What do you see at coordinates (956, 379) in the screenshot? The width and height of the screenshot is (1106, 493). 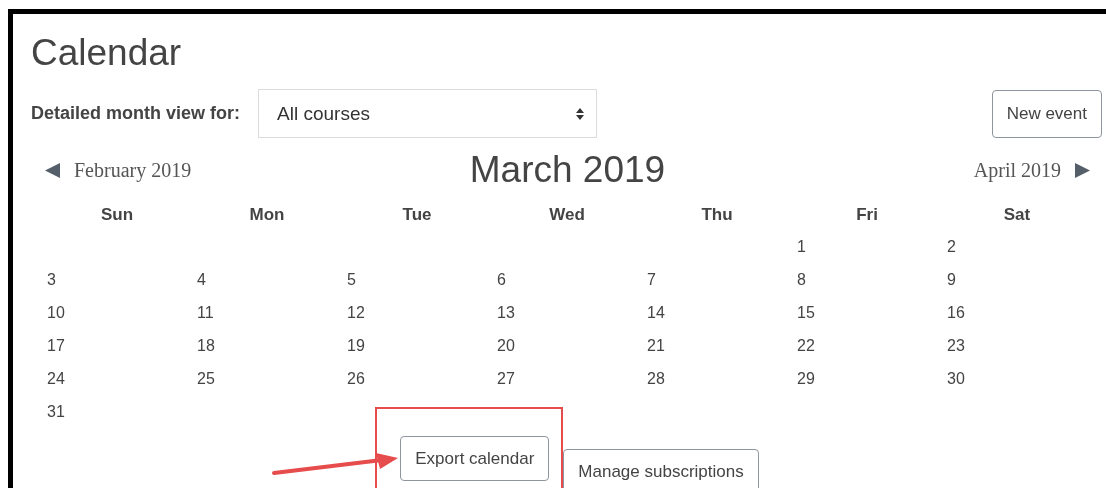 I see `day-number: 30` at bounding box center [956, 379].